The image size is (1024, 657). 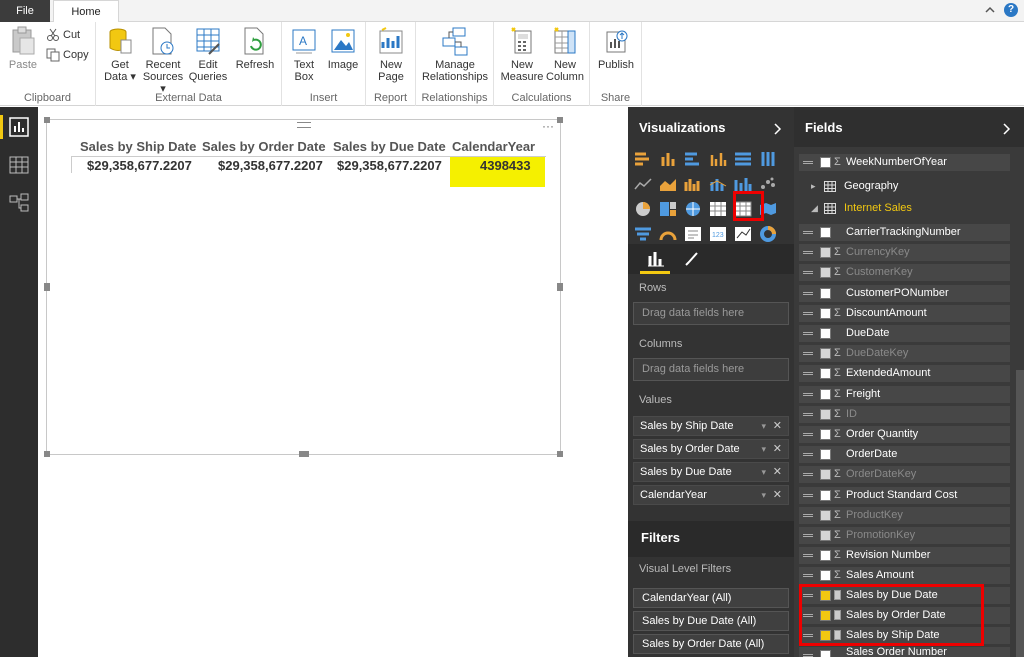 I want to click on more-options-icon: ···, so click(x=548, y=126).